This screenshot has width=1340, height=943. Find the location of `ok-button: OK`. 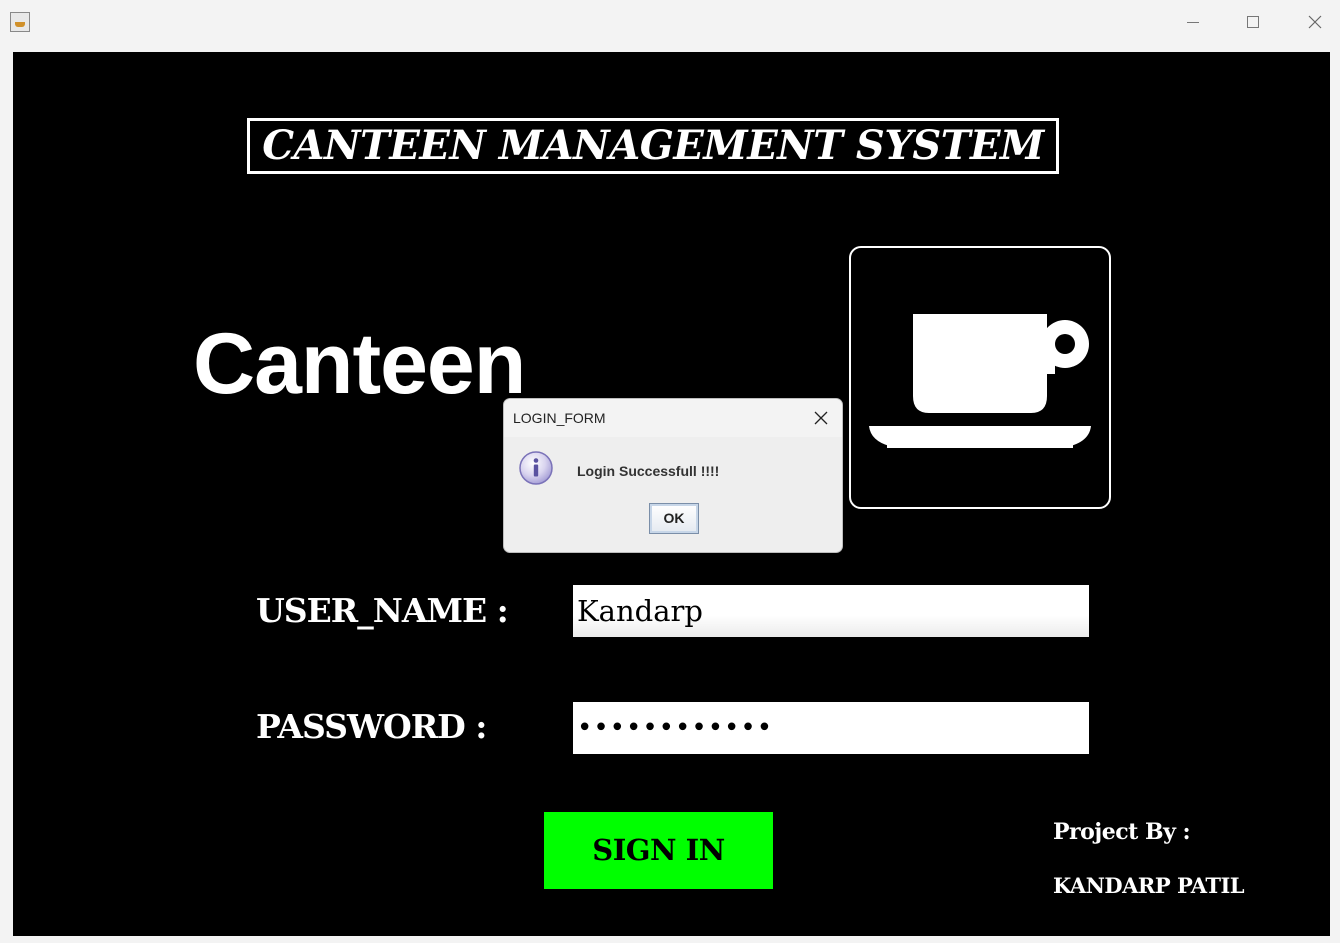

ok-button: OK is located at coordinates (674, 518).